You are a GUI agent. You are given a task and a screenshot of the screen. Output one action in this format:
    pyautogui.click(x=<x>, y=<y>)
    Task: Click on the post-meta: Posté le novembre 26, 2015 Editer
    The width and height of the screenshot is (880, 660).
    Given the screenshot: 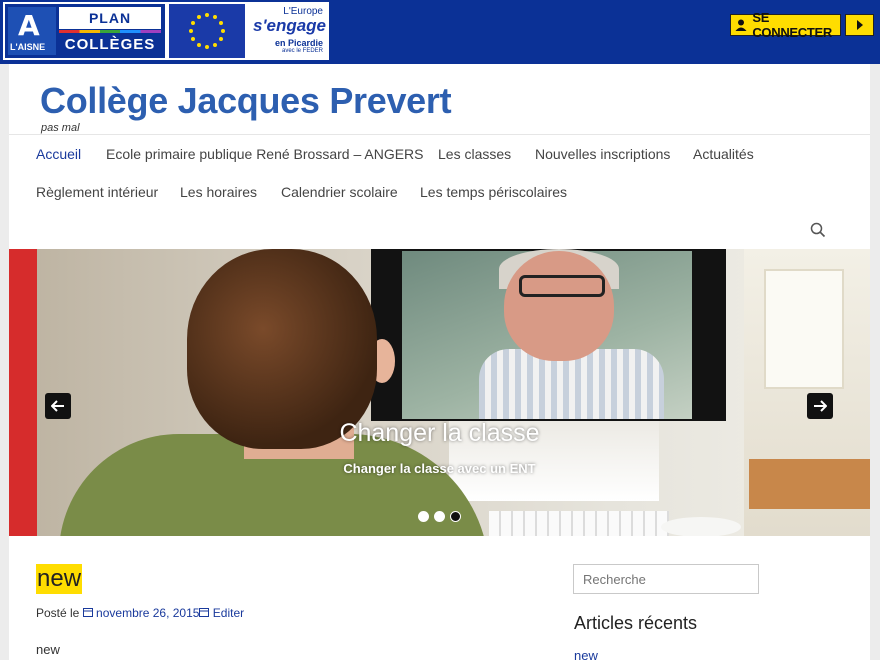 What is the action you would take?
    pyautogui.click(x=140, y=613)
    